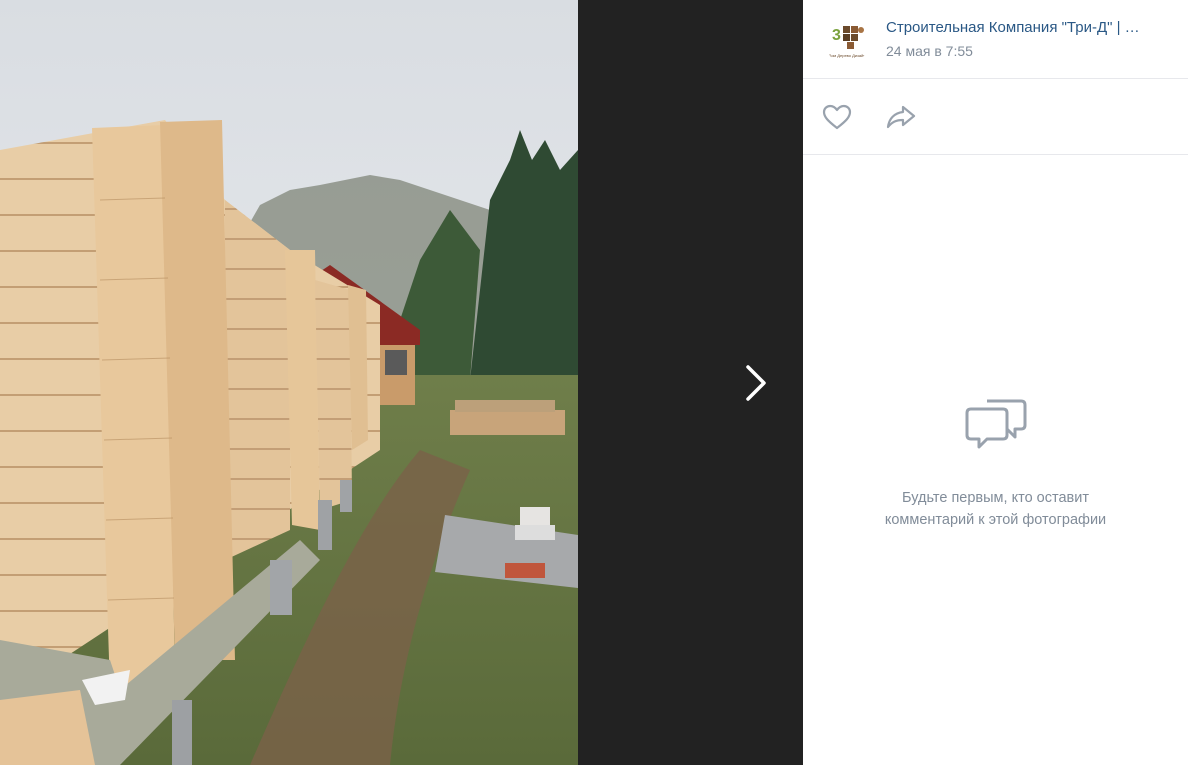 The height and width of the screenshot is (765, 1188). I want to click on company-logo: 3 Дом Дерево Дизайн, so click(847, 39).